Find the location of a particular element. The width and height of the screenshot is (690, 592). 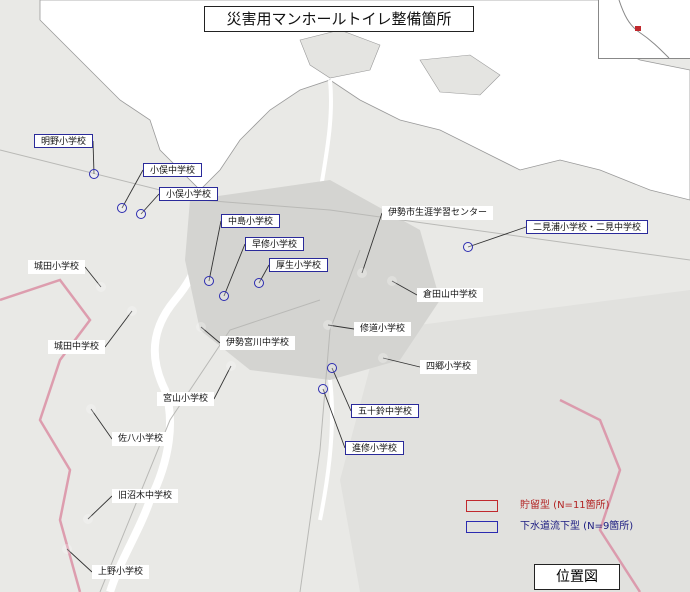

site-label: 小俣中学校 is located at coordinates (173, 170).